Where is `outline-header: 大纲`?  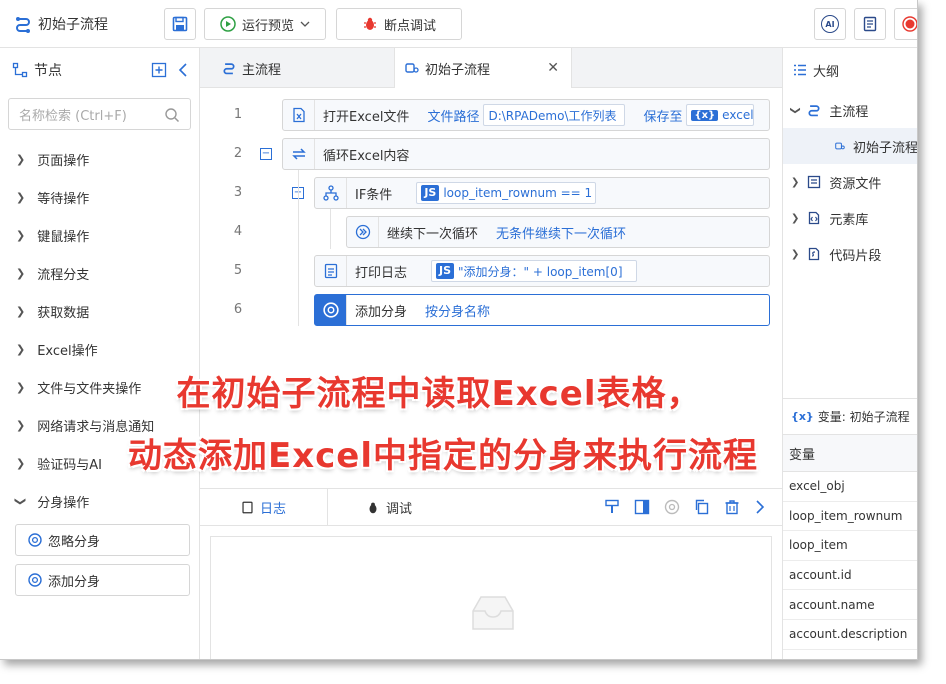
outline-header: 大纲 is located at coordinates (850, 70).